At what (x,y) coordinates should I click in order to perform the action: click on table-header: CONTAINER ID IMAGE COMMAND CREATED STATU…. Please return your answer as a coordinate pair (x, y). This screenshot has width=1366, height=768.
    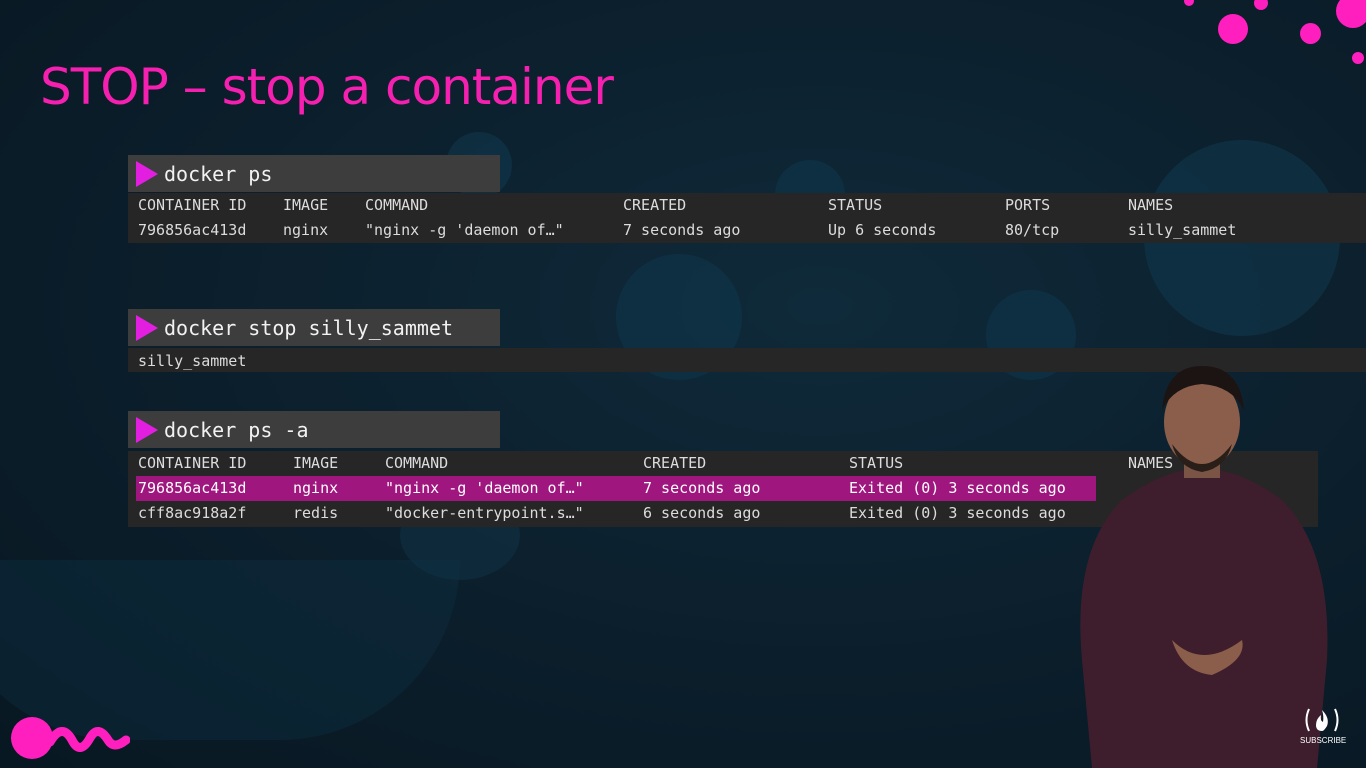
    Looking at the image, I should click on (747, 205).